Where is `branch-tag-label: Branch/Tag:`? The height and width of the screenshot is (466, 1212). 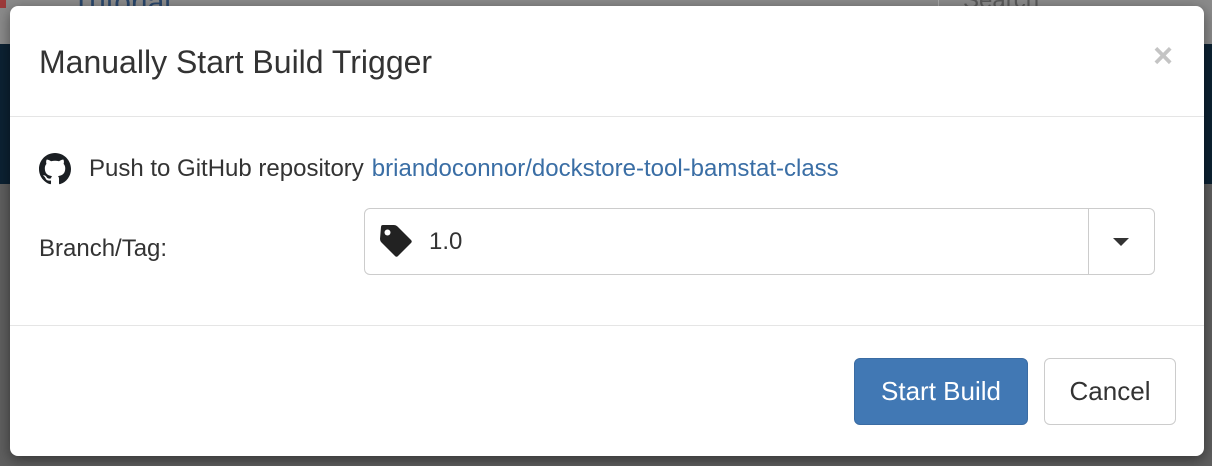
branch-tag-label: Branch/Tag: is located at coordinates (103, 248).